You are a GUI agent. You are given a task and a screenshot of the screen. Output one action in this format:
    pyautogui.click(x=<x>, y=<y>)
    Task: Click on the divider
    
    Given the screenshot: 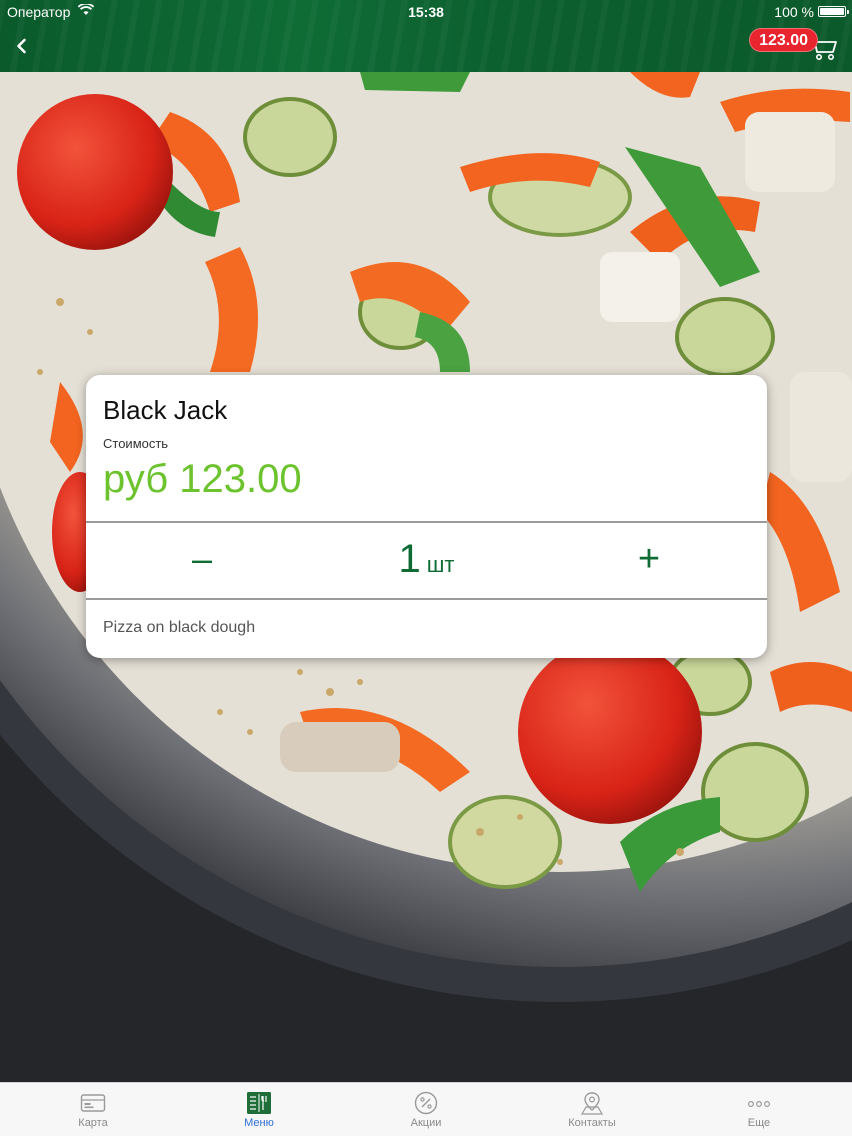 What is the action you would take?
    pyautogui.click(x=426, y=599)
    